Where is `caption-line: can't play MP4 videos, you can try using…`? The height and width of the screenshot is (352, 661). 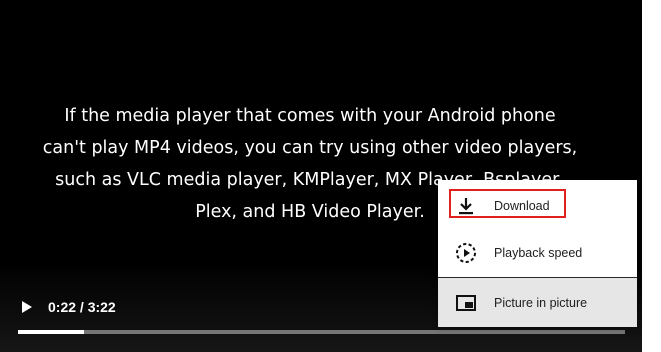
caption-line: can't play MP4 videos, you can try using… is located at coordinates (310, 148).